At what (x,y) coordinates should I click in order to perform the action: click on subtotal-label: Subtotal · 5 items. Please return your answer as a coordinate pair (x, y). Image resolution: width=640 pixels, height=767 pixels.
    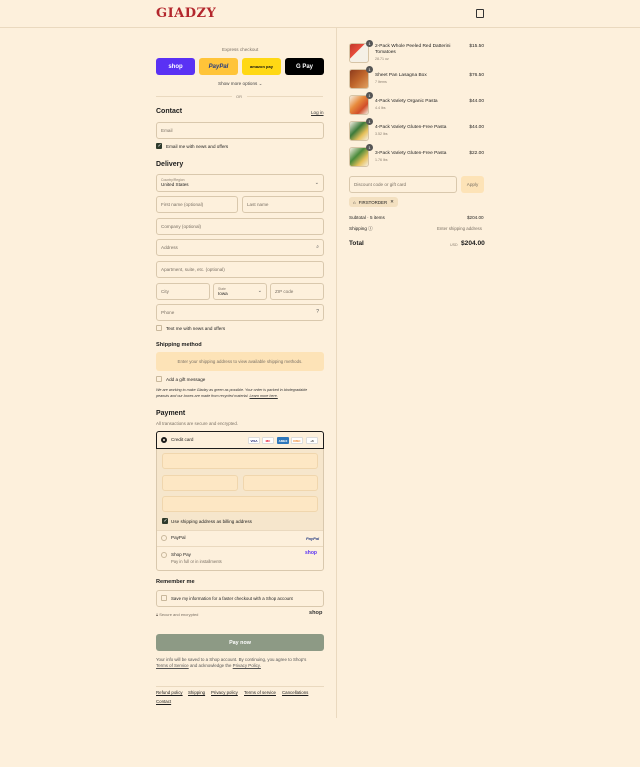
    Looking at the image, I should click on (367, 217).